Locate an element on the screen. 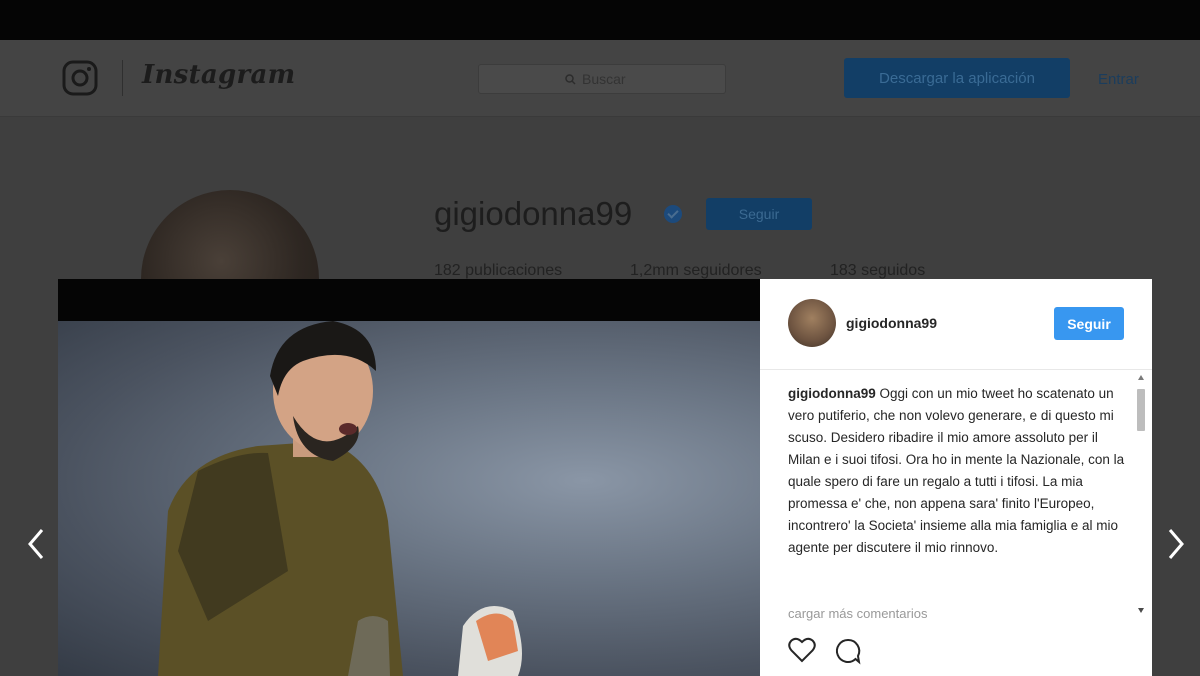 This screenshot has height=676, width=1200. search-icon is located at coordinates (570, 79).